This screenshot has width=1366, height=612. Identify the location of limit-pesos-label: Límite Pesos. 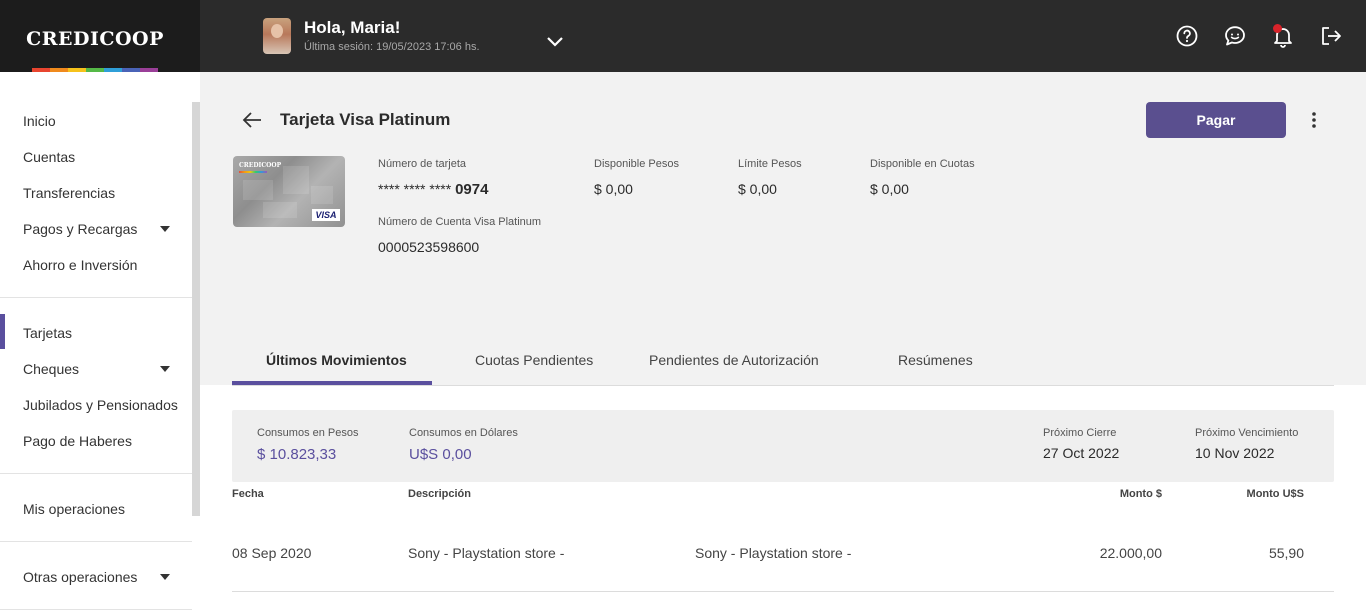
(770, 164).